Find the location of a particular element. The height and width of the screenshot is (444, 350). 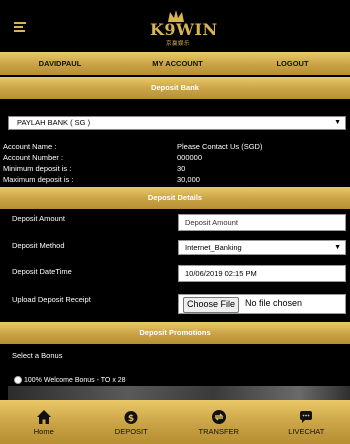

deposit-promotions-header: Deposit Promotions is located at coordinates (175, 333).